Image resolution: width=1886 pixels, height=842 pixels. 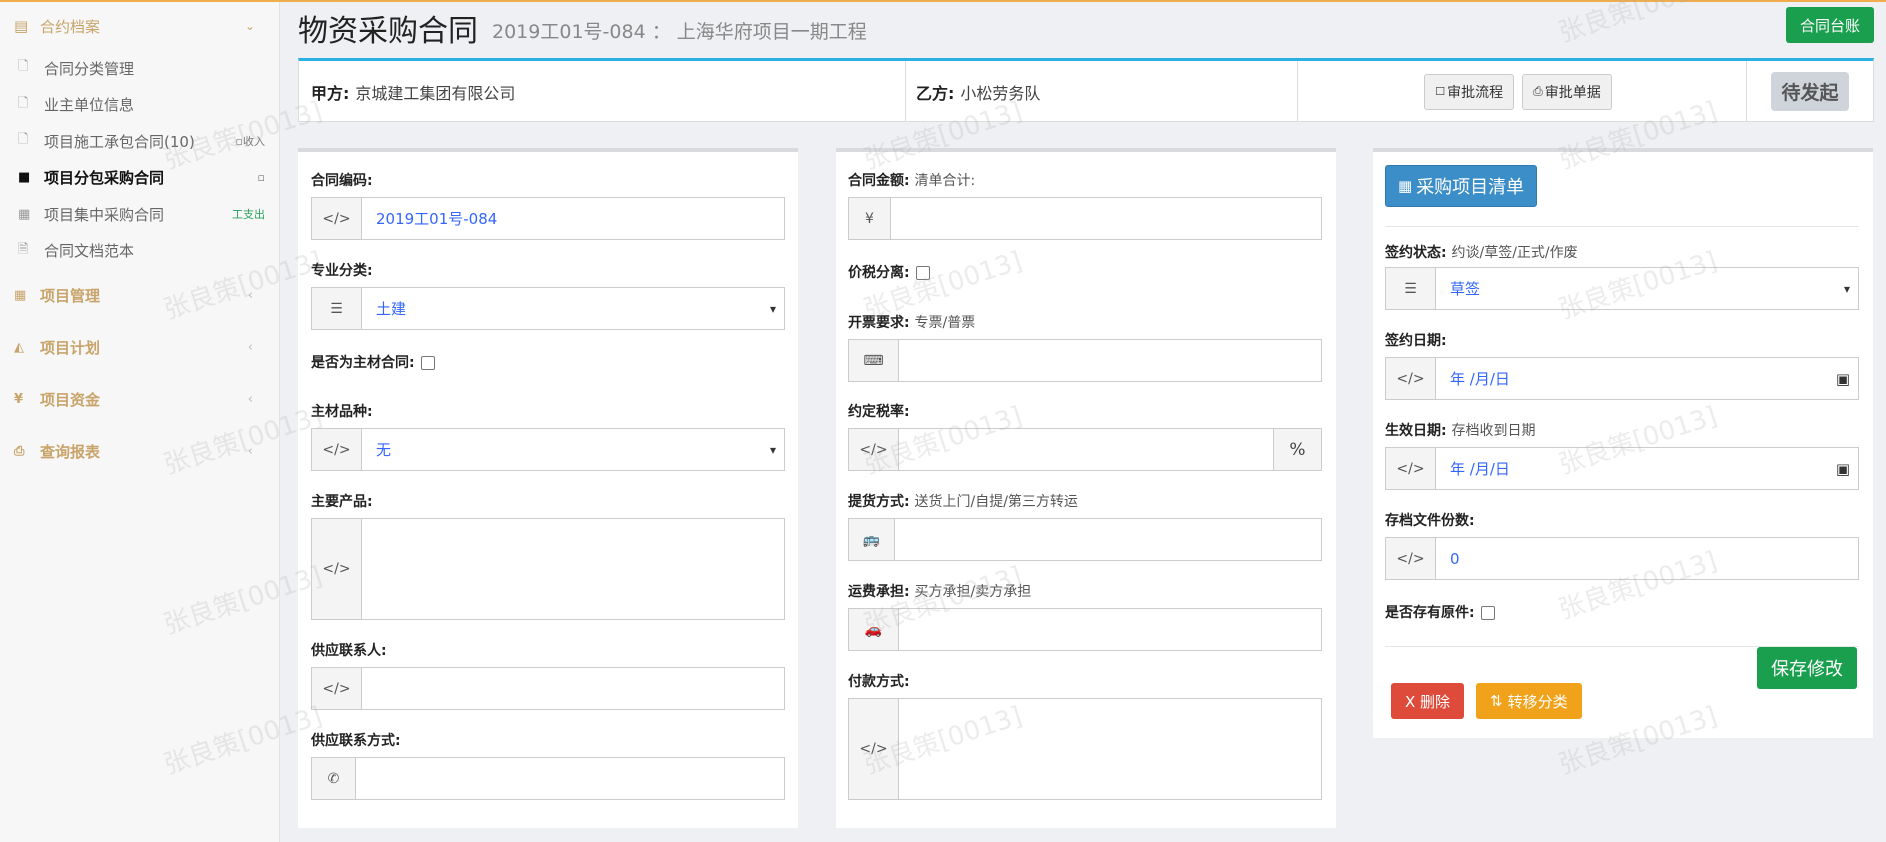 I want to click on amount-hint: 清单合计:, so click(x=945, y=181).